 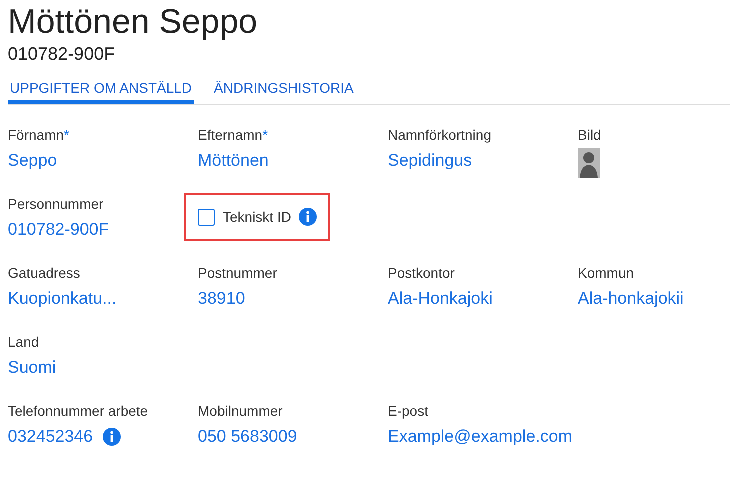 I want to click on tab: ÄNDRINGSHISTORIA, so click(x=284, y=90).